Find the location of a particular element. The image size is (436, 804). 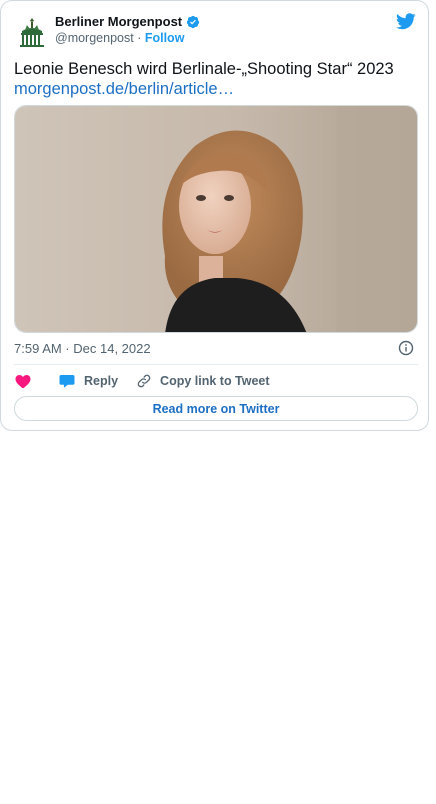

berliner-morgenpost-logo-icon is located at coordinates (32, 32).